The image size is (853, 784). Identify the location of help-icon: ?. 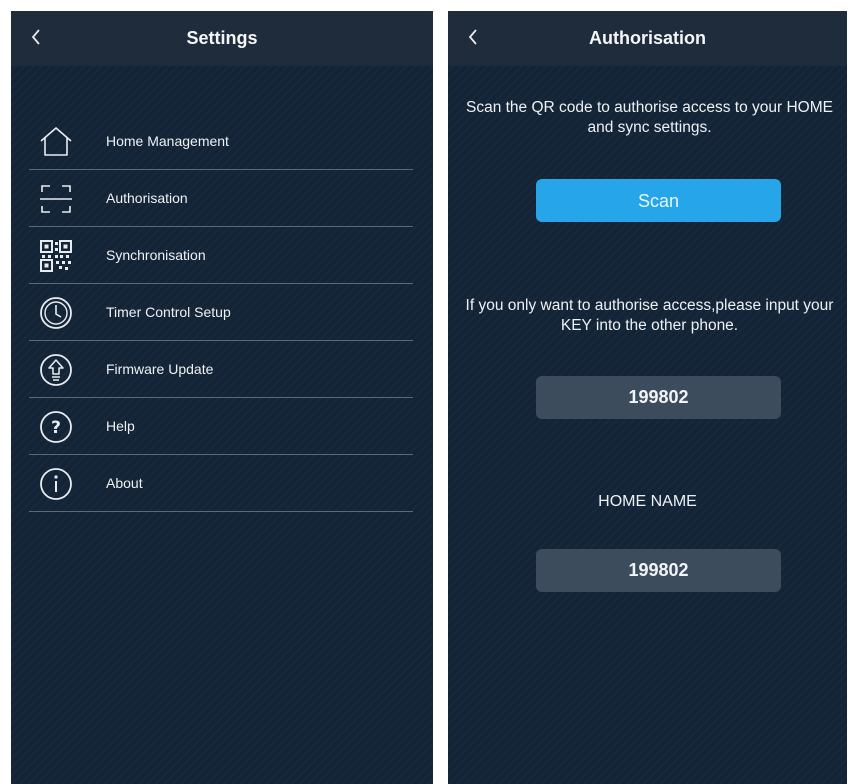
(56, 427).